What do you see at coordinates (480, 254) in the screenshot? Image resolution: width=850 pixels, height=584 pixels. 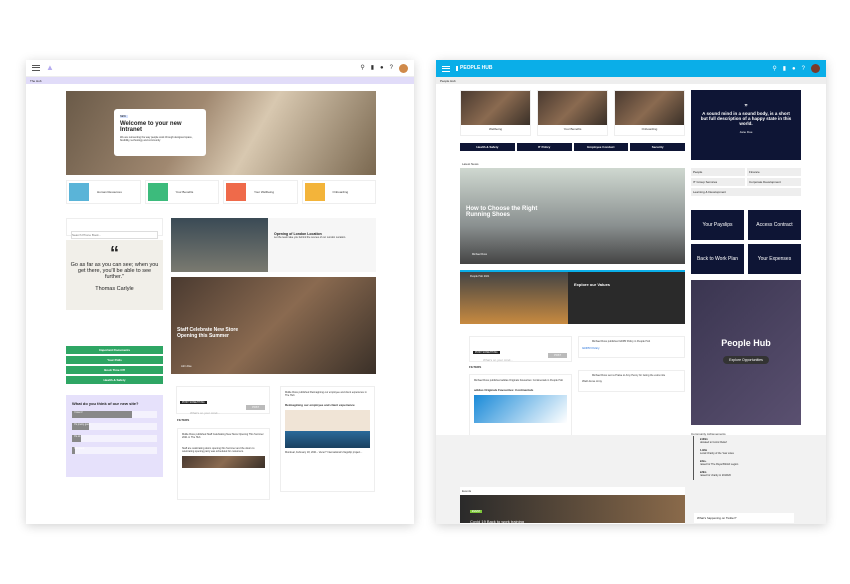 I see `news-author: Michael Ross` at bounding box center [480, 254].